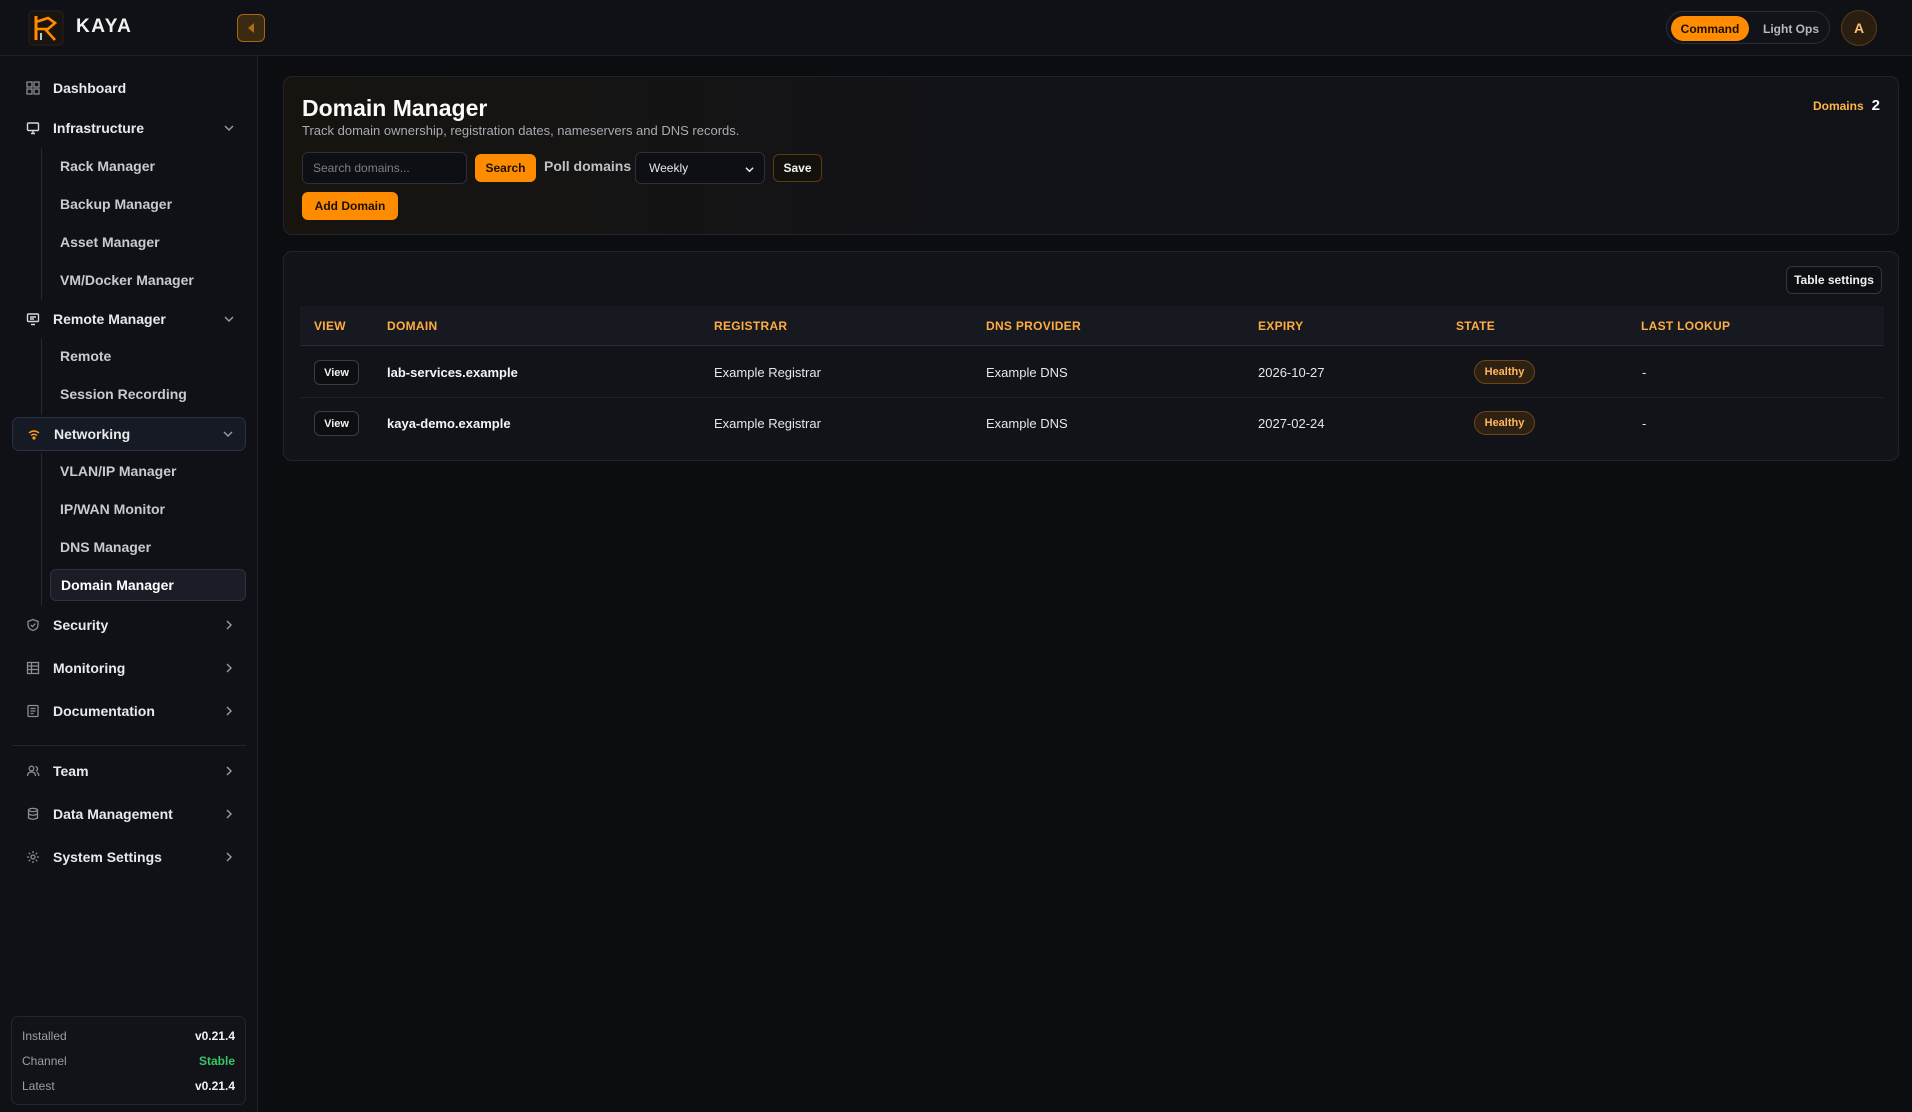 Image resolution: width=1912 pixels, height=1112 pixels. What do you see at coordinates (86, 356) in the screenshot?
I see `sidebar-item-label: Remote` at bounding box center [86, 356].